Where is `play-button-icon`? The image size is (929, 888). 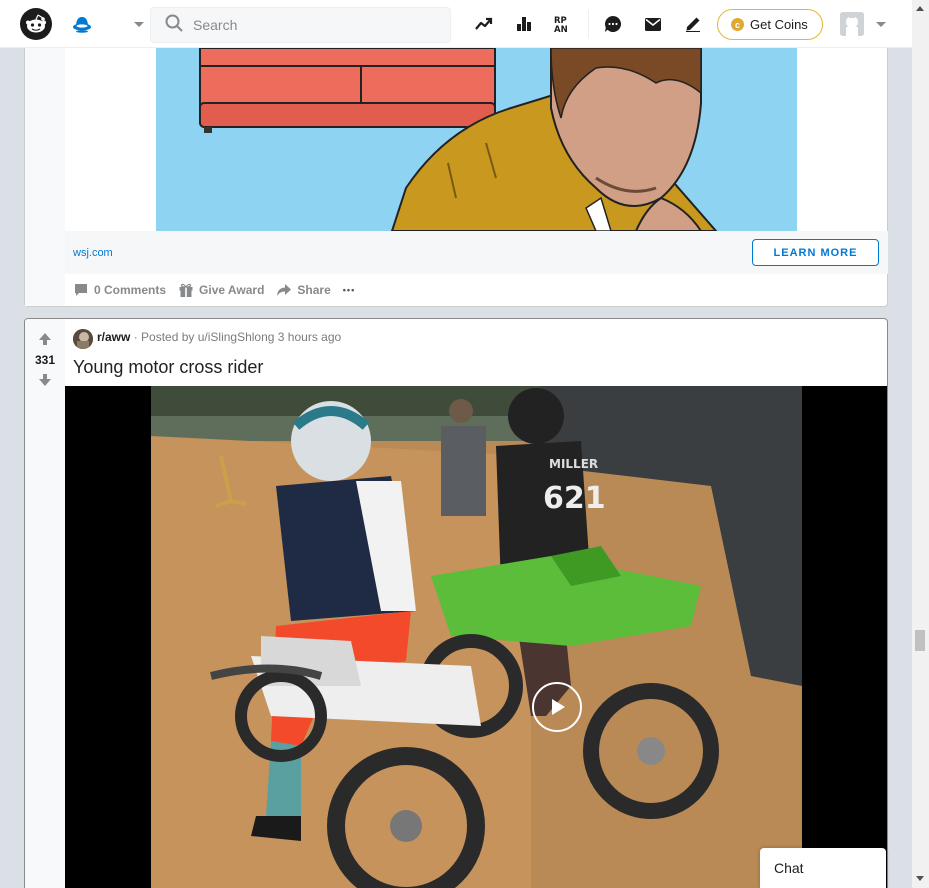
play-button-icon is located at coordinates (557, 707).